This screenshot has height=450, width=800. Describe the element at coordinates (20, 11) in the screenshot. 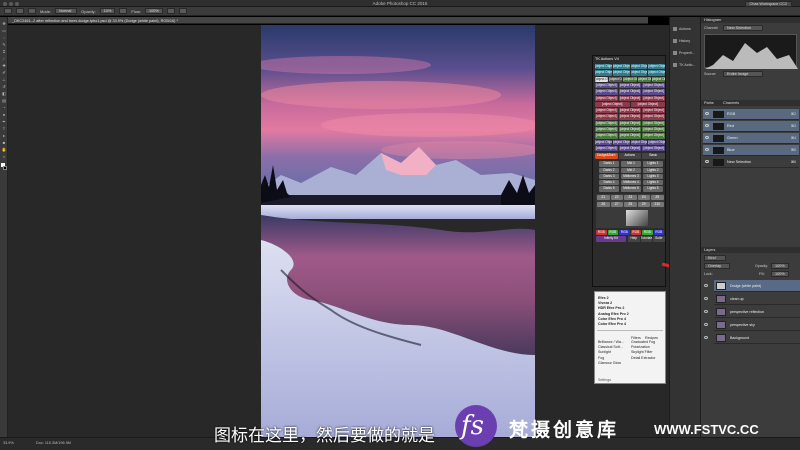

I see `brush-preset-picker` at that location.